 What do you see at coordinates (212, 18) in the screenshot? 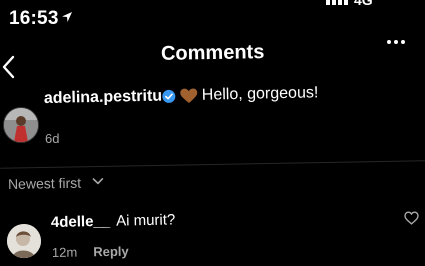
I see `status-bar: 16:53 4G` at bounding box center [212, 18].